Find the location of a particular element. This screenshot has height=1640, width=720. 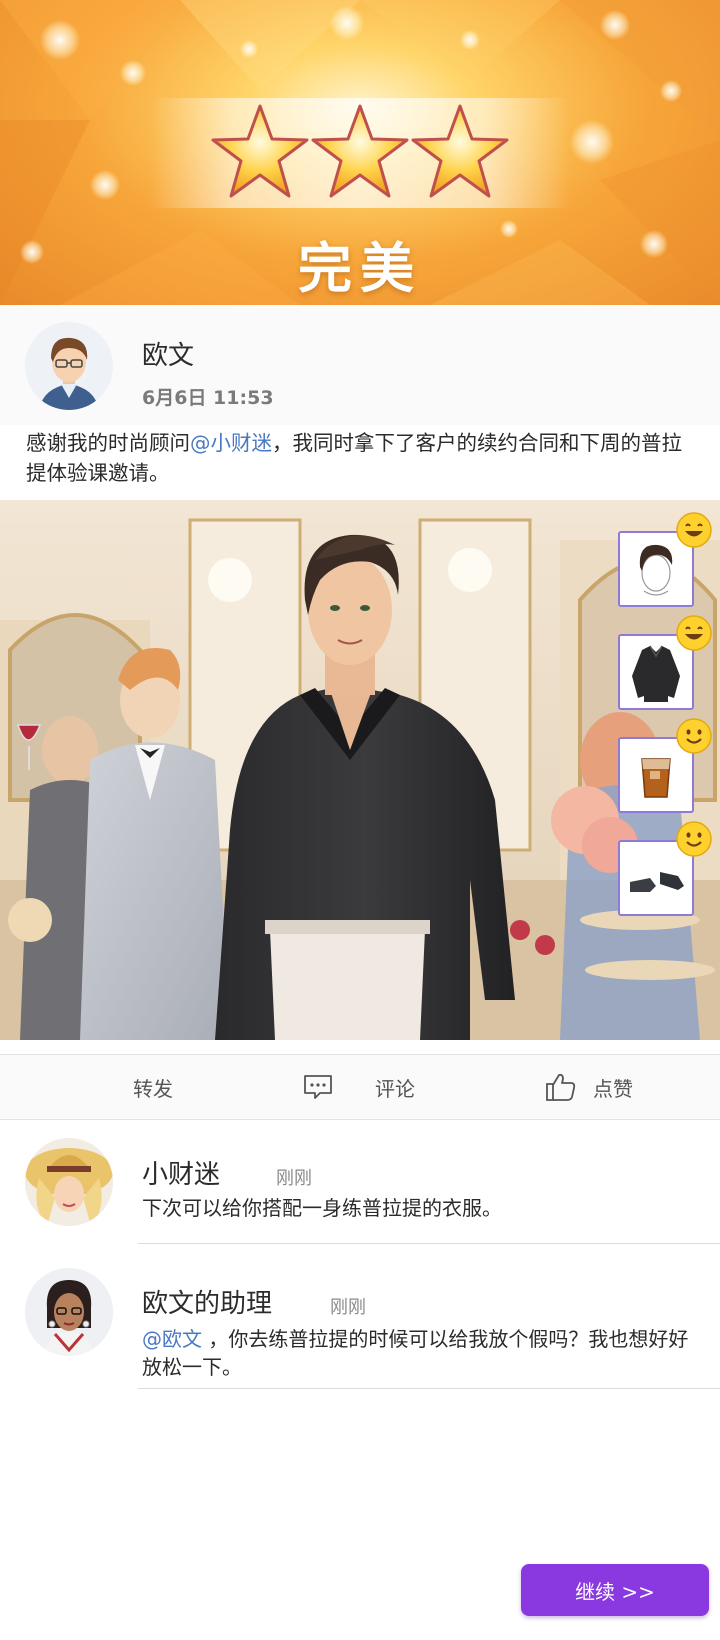

like-label: 点赞 is located at coordinates (613, 1088).